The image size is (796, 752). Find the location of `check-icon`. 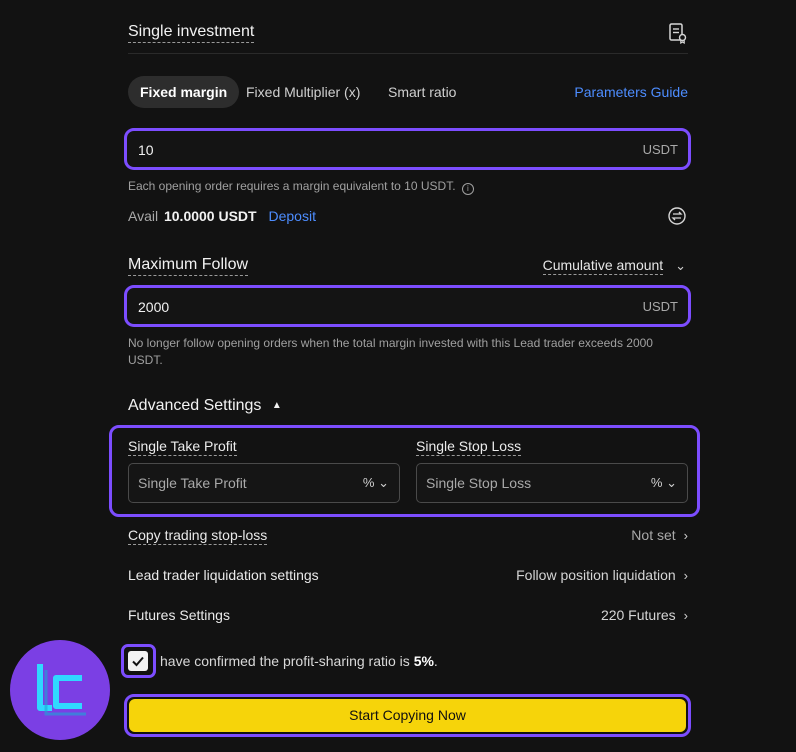

check-icon is located at coordinates (138, 661).